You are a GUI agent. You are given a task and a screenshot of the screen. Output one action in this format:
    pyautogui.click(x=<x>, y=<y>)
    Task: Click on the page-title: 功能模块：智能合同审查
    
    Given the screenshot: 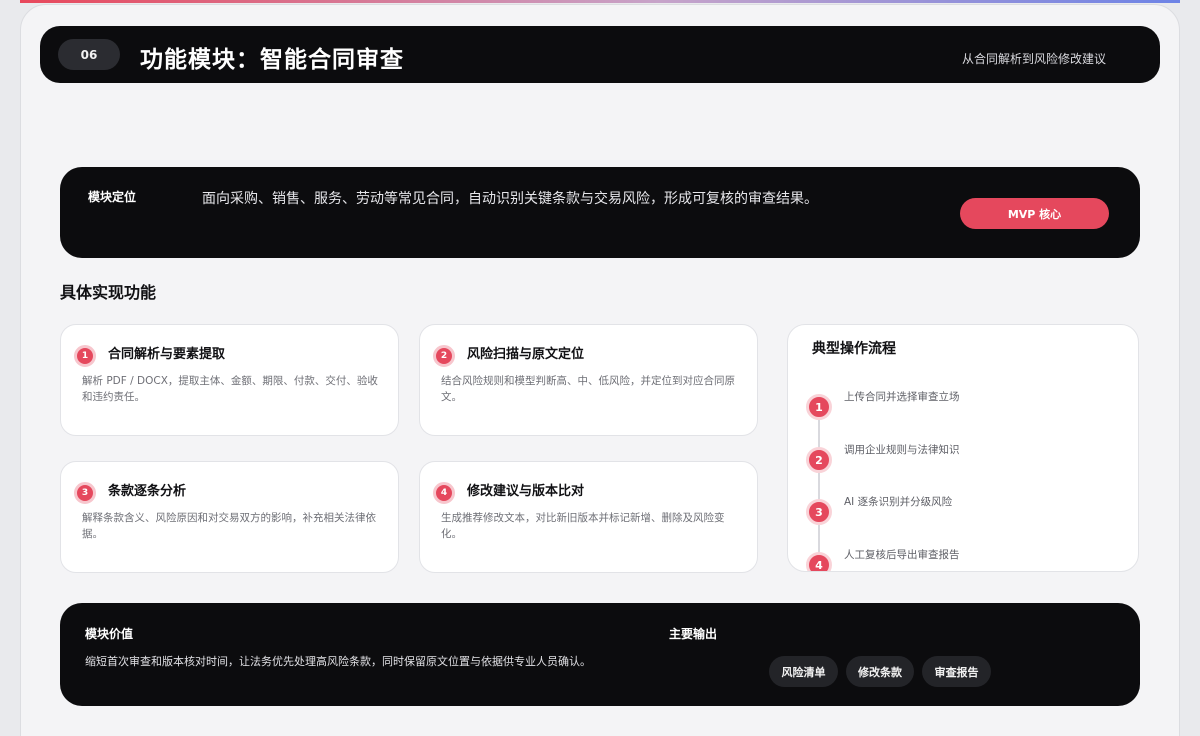 What is the action you would take?
    pyautogui.click(x=272, y=60)
    